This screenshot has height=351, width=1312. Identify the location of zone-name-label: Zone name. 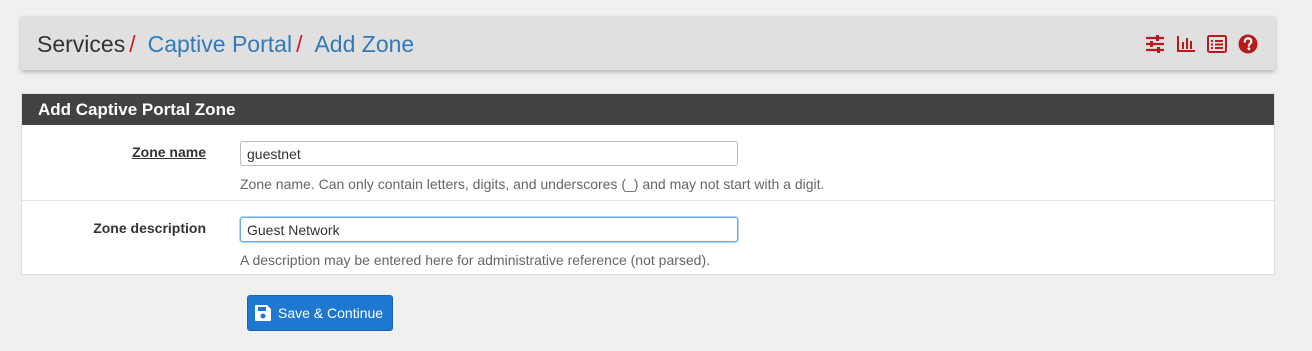
(169, 152).